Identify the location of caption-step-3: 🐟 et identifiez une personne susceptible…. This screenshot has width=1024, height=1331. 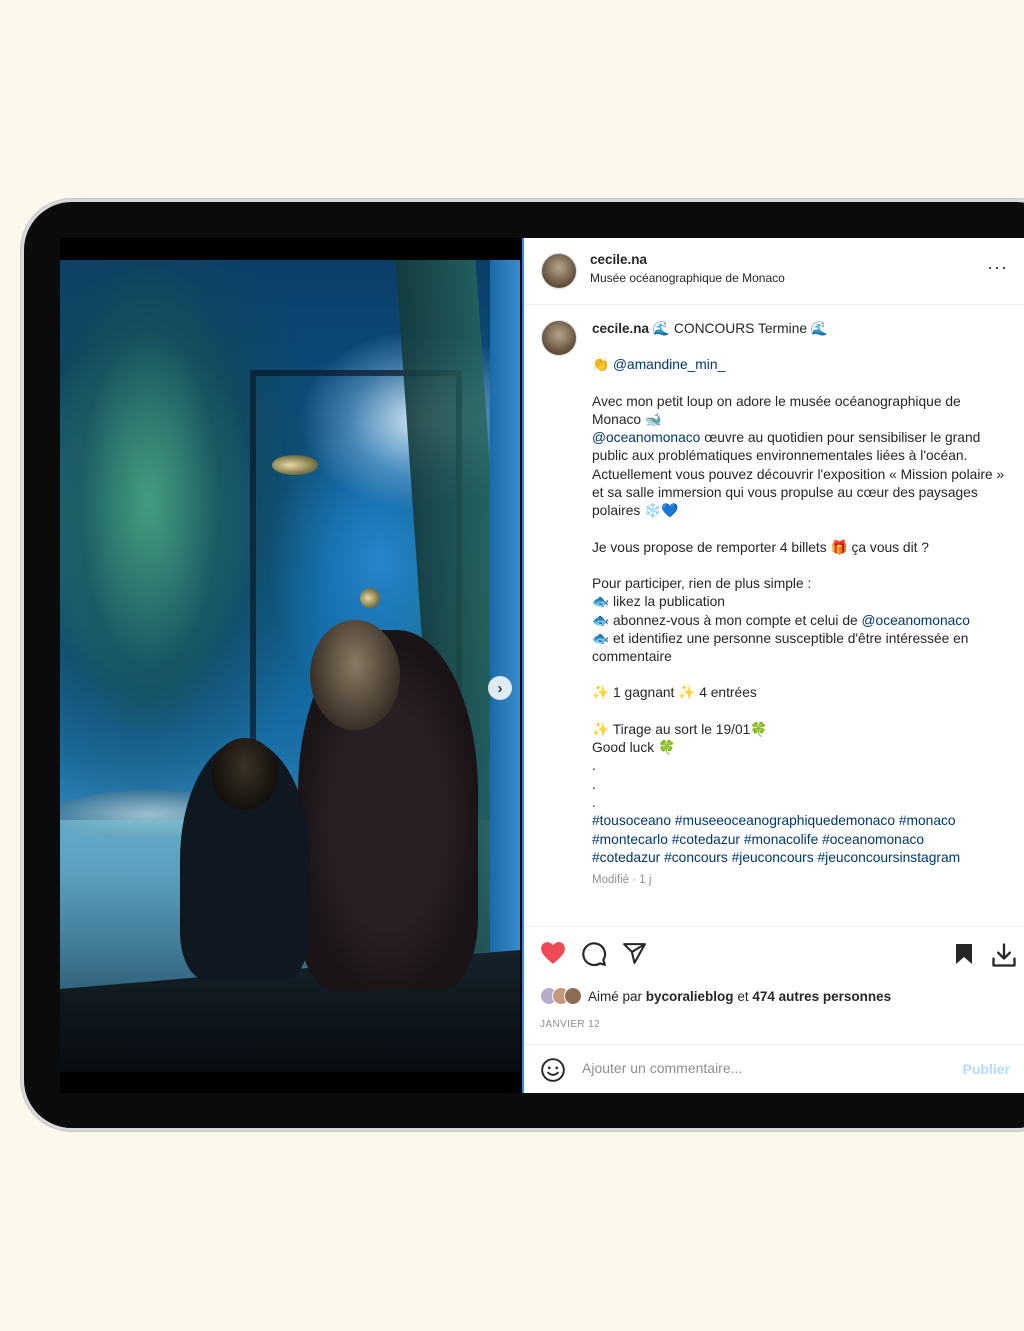
(780, 647).